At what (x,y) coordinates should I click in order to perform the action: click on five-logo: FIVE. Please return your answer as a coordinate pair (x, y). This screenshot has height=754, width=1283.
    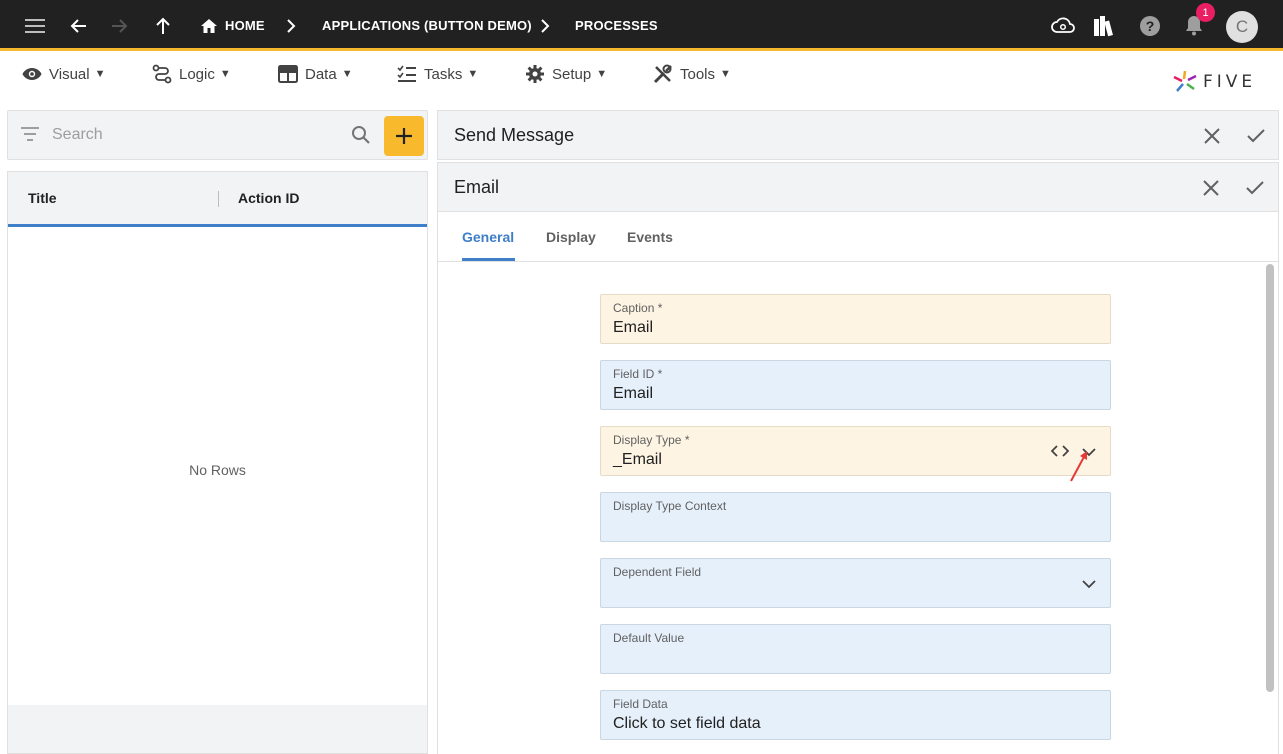
    Looking at the image, I should click on (1214, 82).